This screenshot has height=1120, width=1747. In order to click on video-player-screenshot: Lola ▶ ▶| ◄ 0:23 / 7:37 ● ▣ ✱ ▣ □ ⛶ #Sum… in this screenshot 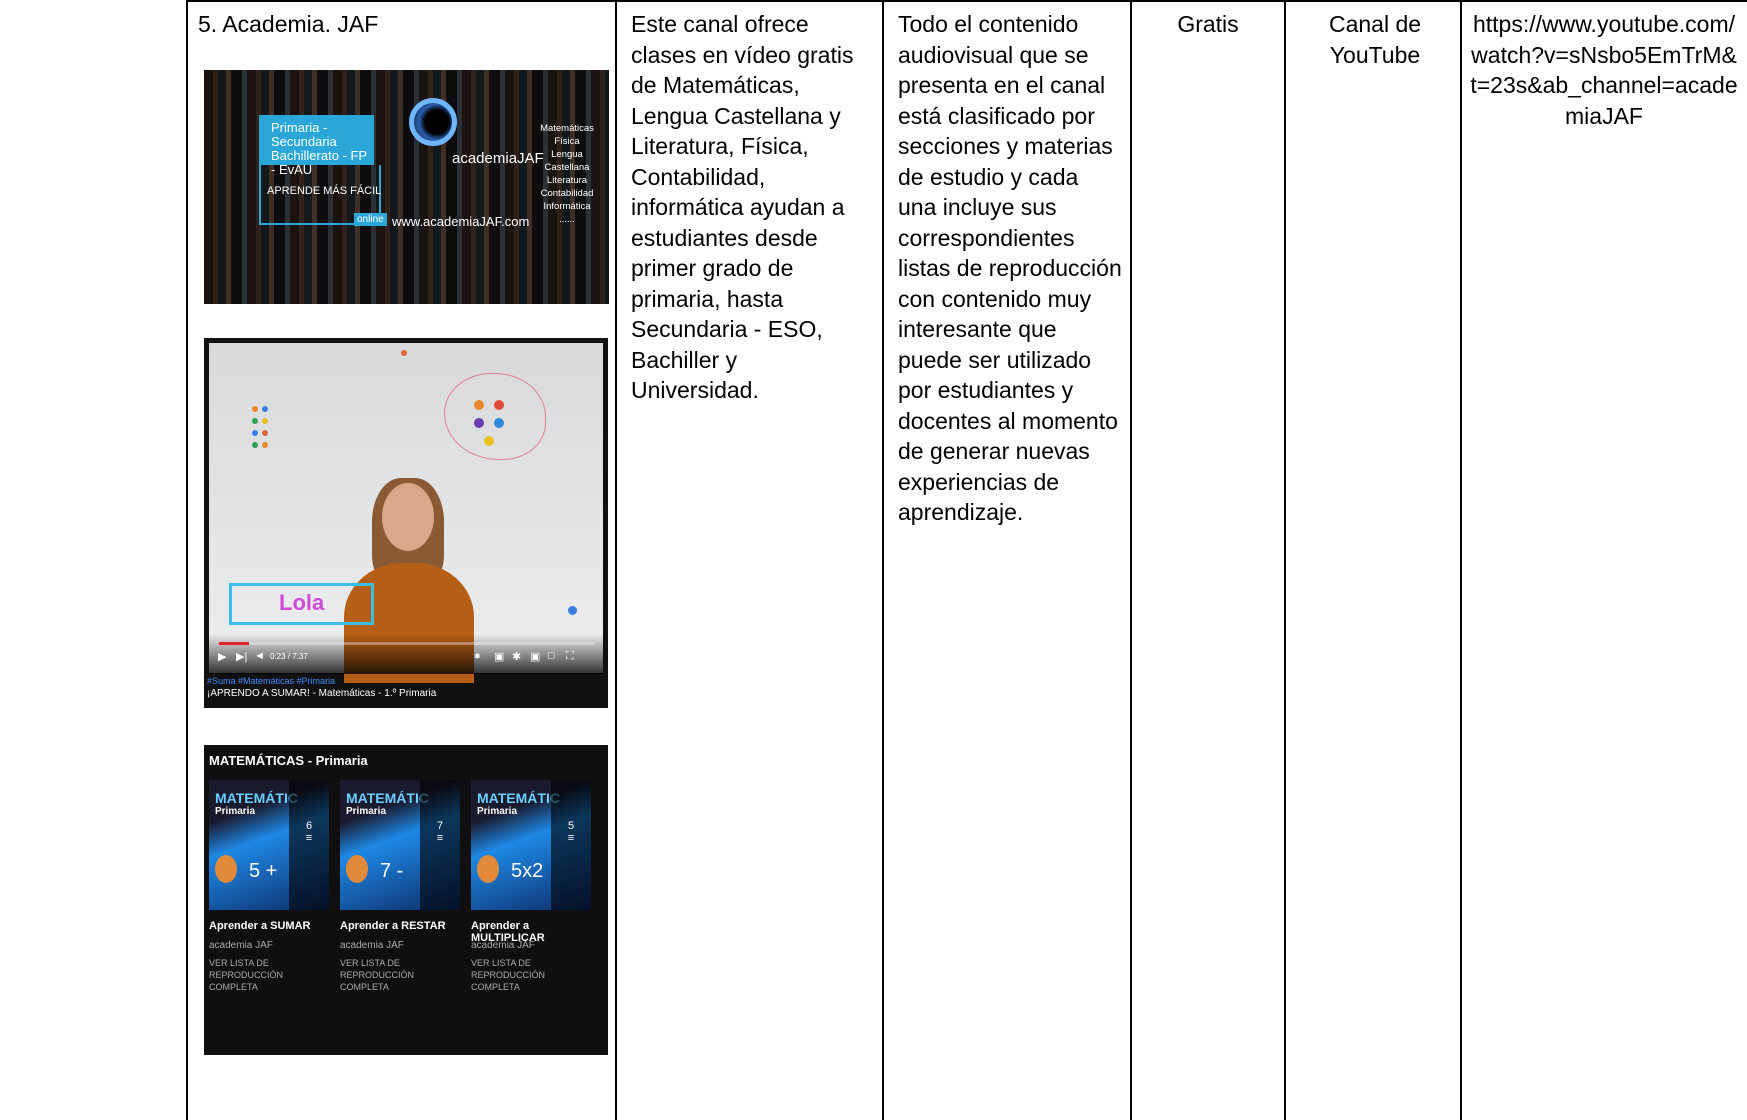, I will do `click(406, 523)`.